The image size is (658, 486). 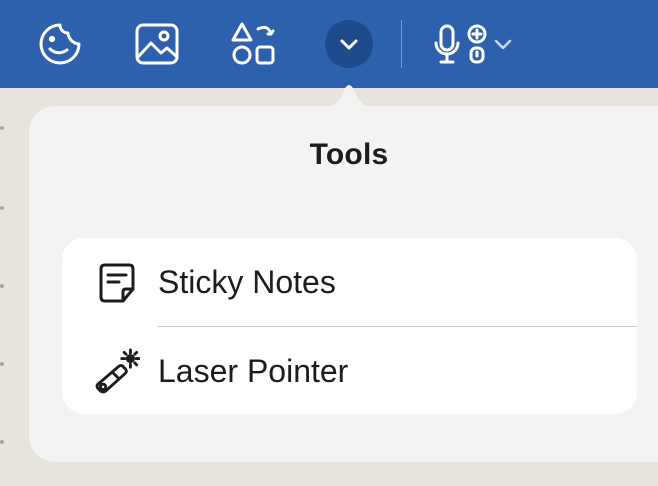 I want to click on shapes-button, so click(x=253, y=44).